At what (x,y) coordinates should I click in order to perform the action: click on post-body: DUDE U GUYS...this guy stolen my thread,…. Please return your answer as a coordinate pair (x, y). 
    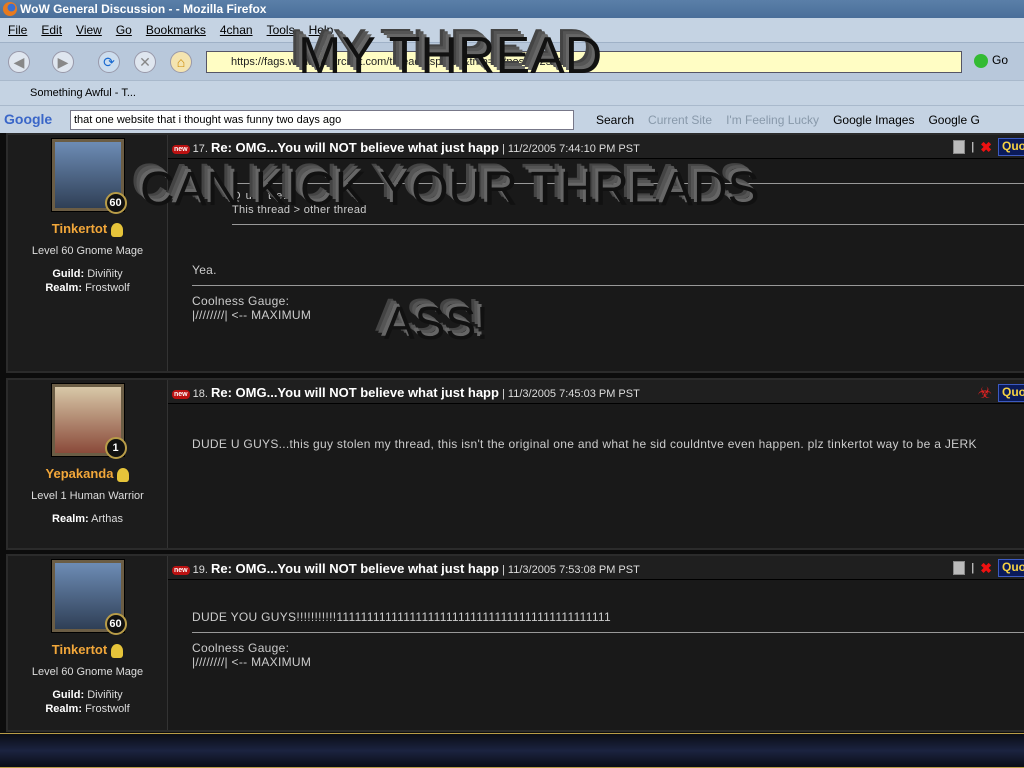
    Looking at the image, I should click on (584, 444).